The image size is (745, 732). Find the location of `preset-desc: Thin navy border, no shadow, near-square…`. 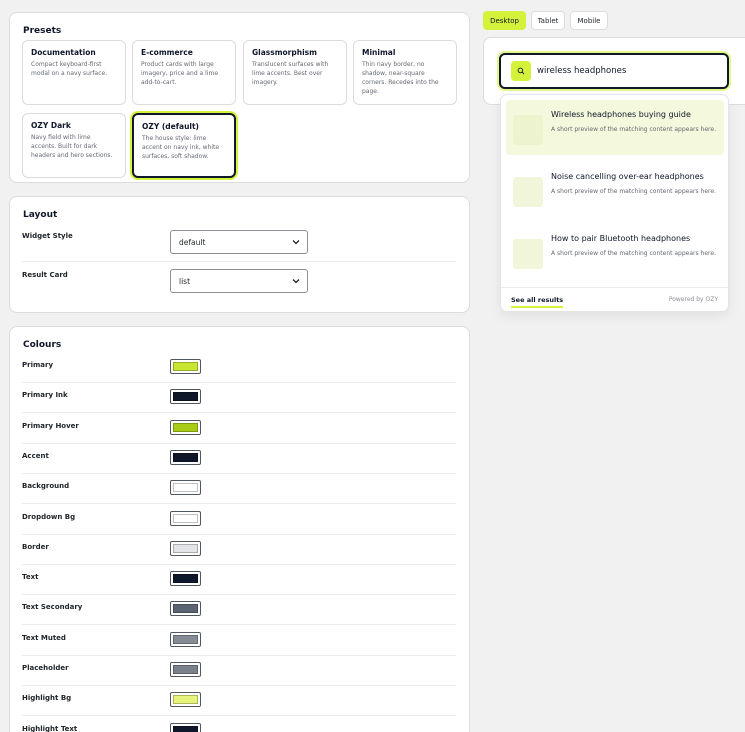

preset-desc: Thin navy border, no shadow, near-square… is located at coordinates (400, 78).